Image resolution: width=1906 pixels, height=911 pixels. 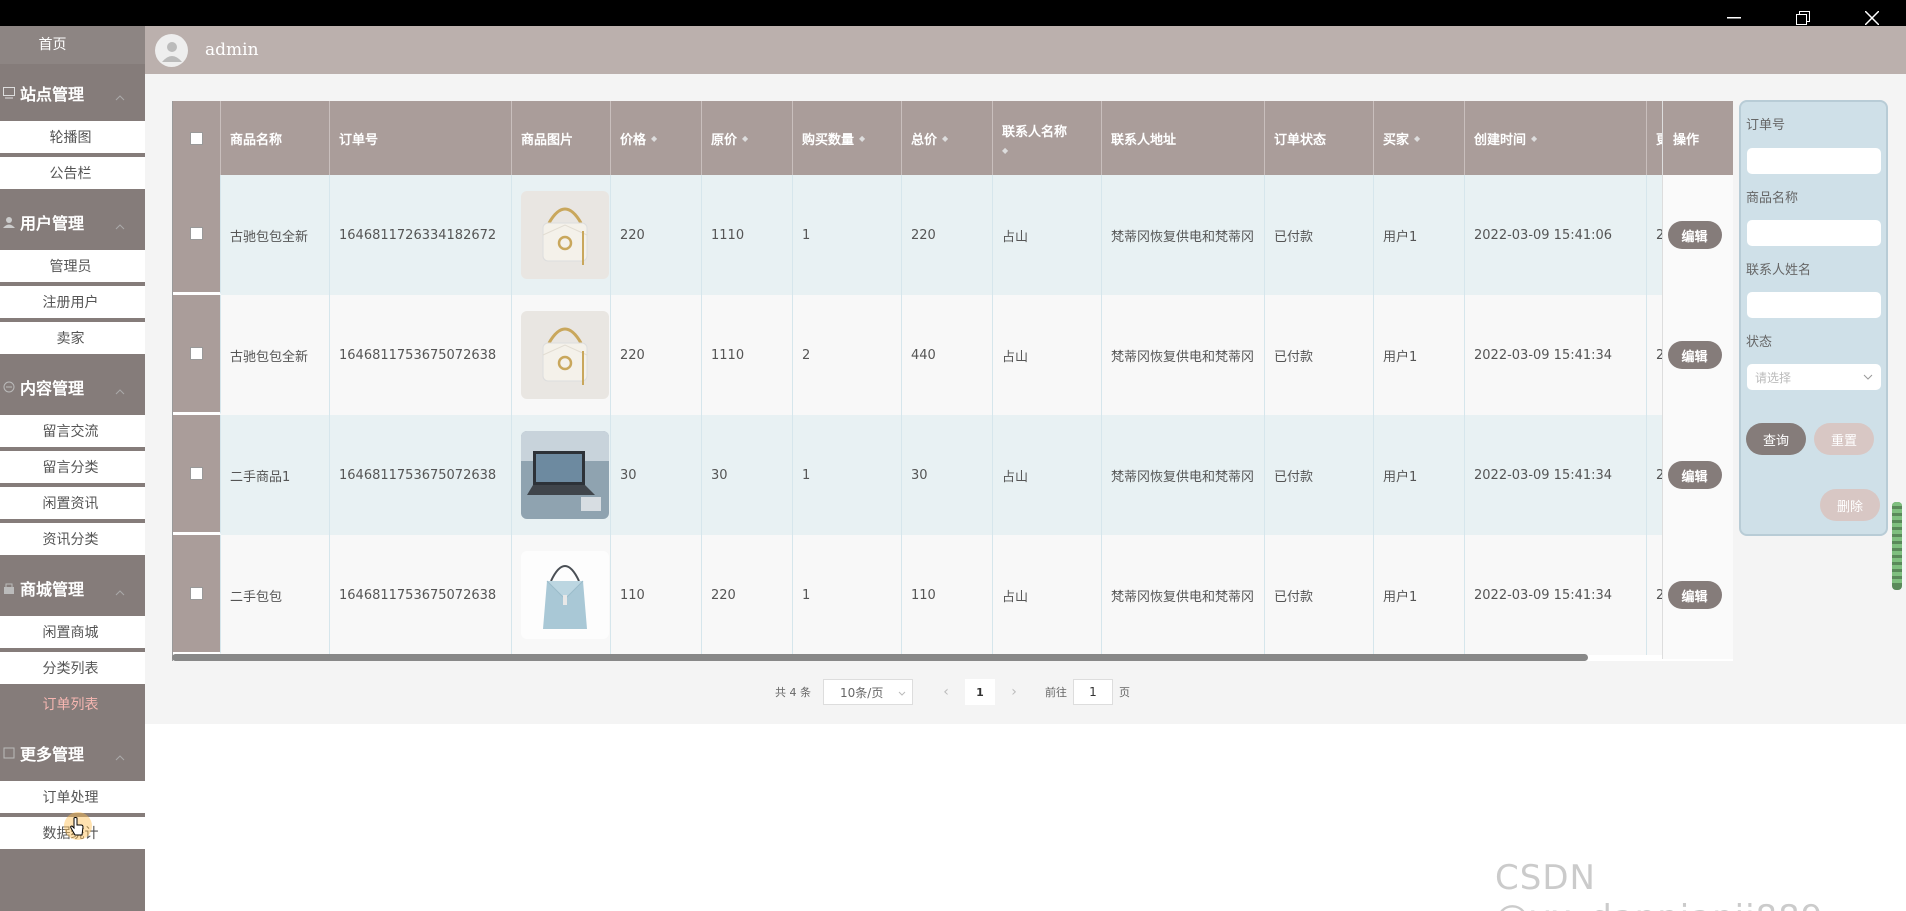 What do you see at coordinates (72, 340) in the screenshot?
I see `sidebar-item-sellers: 卖家` at bounding box center [72, 340].